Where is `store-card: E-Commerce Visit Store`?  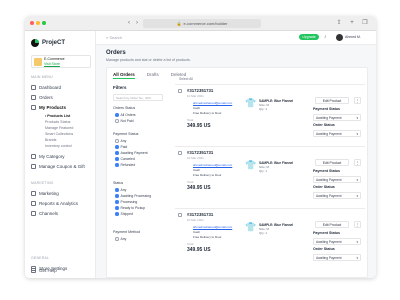
store-card: E-Commerce Visit Store is located at coordinates (61, 61).